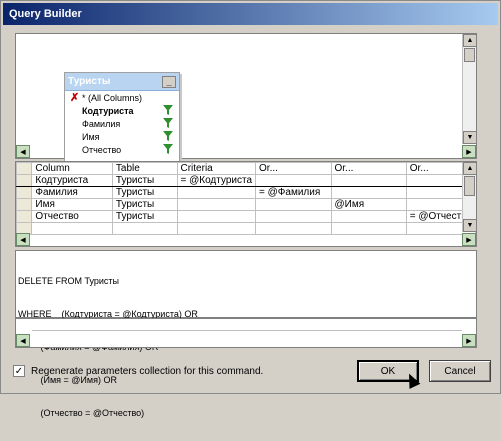 Image resolution: width=501 pixels, height=441 pixels. What do you see at coordinates (72, 168) in the screenshot?
I see `header-column: Column` at bounding box center [72, 168].